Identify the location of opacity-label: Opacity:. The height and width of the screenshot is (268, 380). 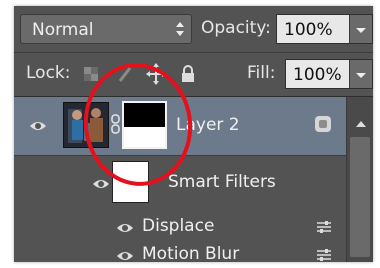
(236, 28).